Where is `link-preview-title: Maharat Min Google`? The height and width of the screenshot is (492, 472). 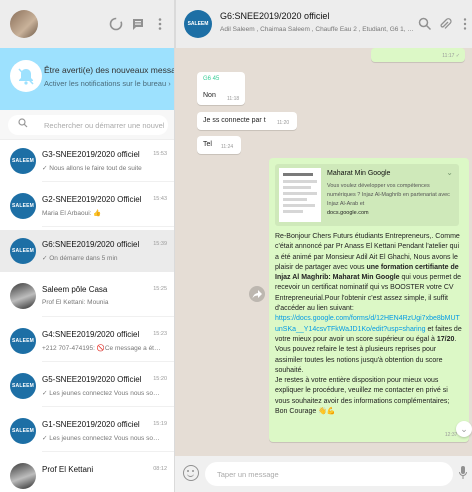 link-preview-title: Maharat Min Google is located at coordinates (359, 173).